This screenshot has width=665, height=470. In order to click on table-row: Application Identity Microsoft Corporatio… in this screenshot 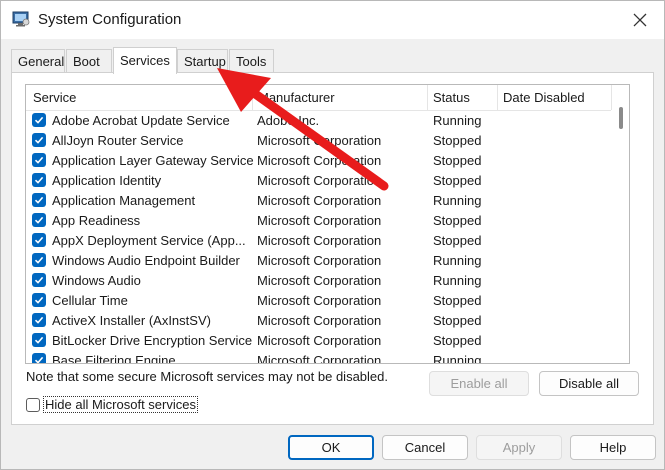, I will do `click(318, 180)`.